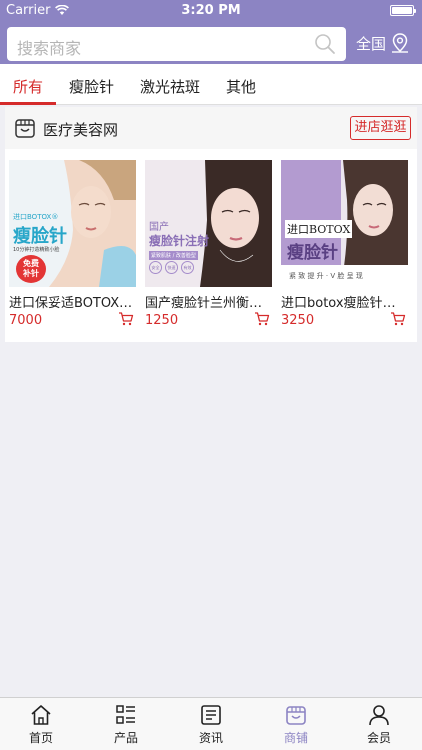 Image resolution: width=422 pixels, height=750 pixels. I want to click on tab-other: 其他, so click(241, 86).